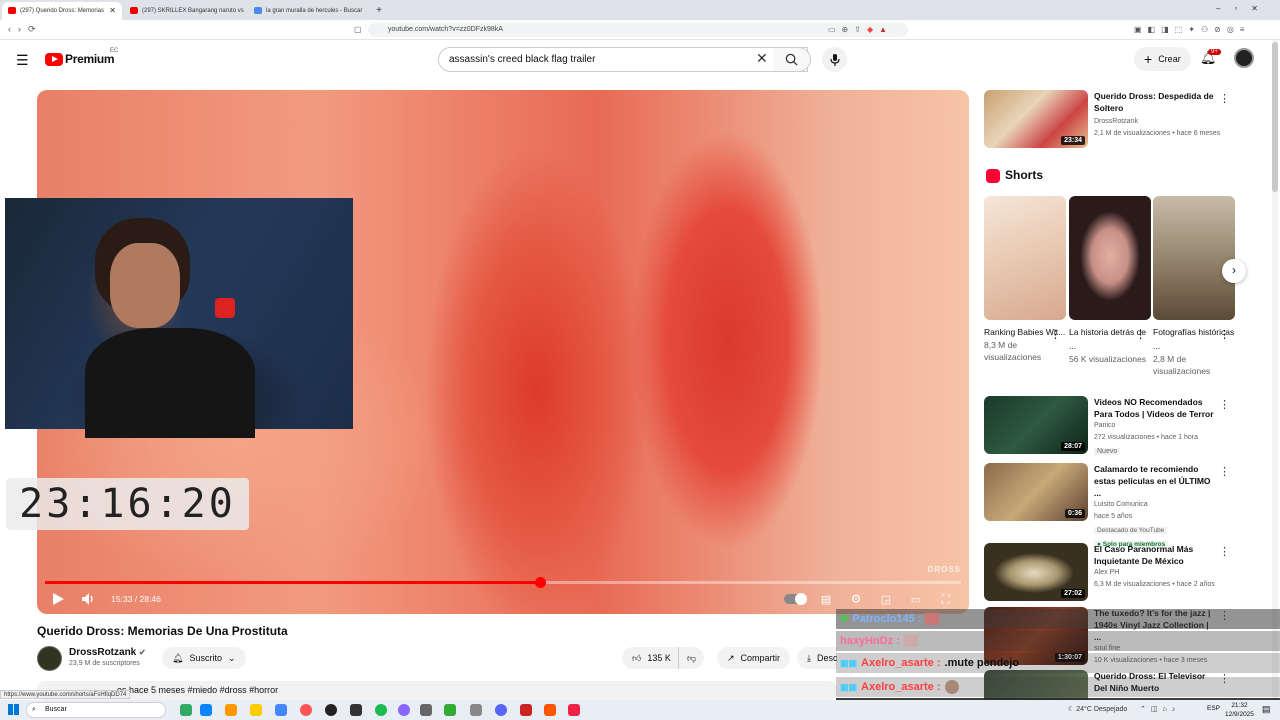 This screenshot has height=720, width=1280. Describe the element at coordinates (792, 59) in the screenshot. I see `search-button` at that location.